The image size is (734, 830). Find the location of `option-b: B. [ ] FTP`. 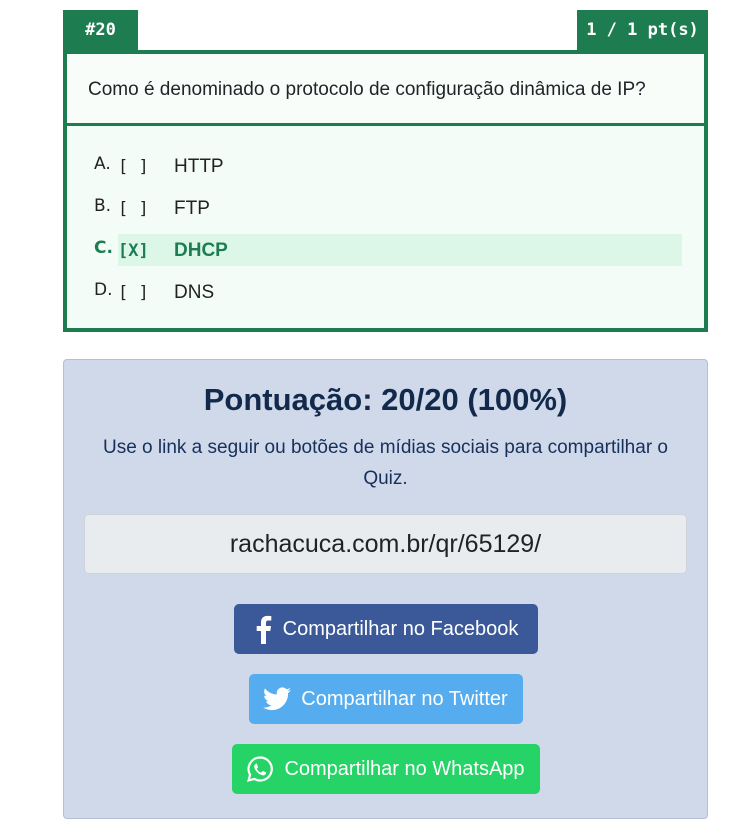

option-b: B. [ ] FTP is located at coordinates (388, 209).